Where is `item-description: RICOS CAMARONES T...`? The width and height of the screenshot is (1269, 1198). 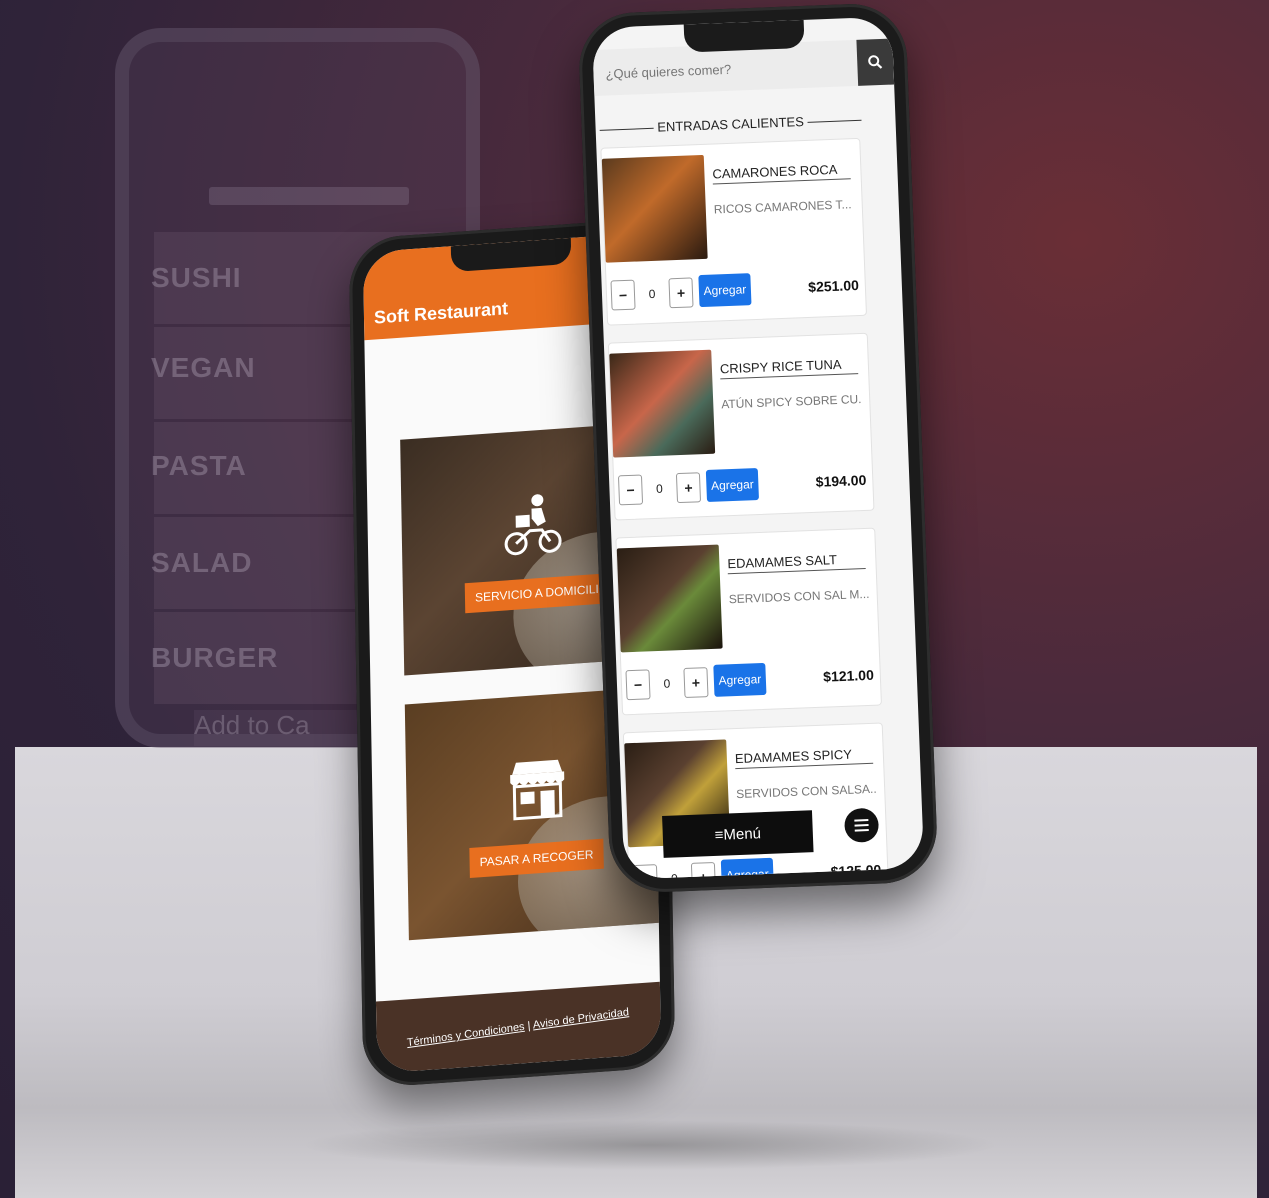
item-description: RICOS CAMARONES T... is located at coordinates (782, 207).